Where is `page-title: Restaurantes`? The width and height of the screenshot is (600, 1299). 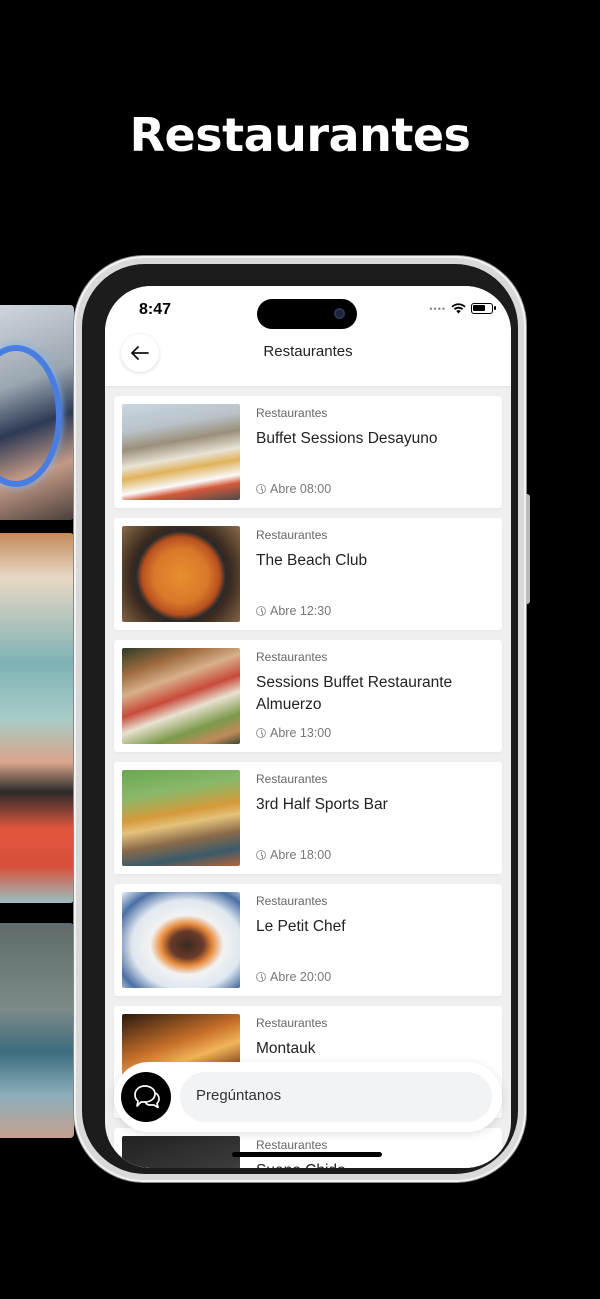 page-title: Restaurantes is located at coordinates (308, 351).